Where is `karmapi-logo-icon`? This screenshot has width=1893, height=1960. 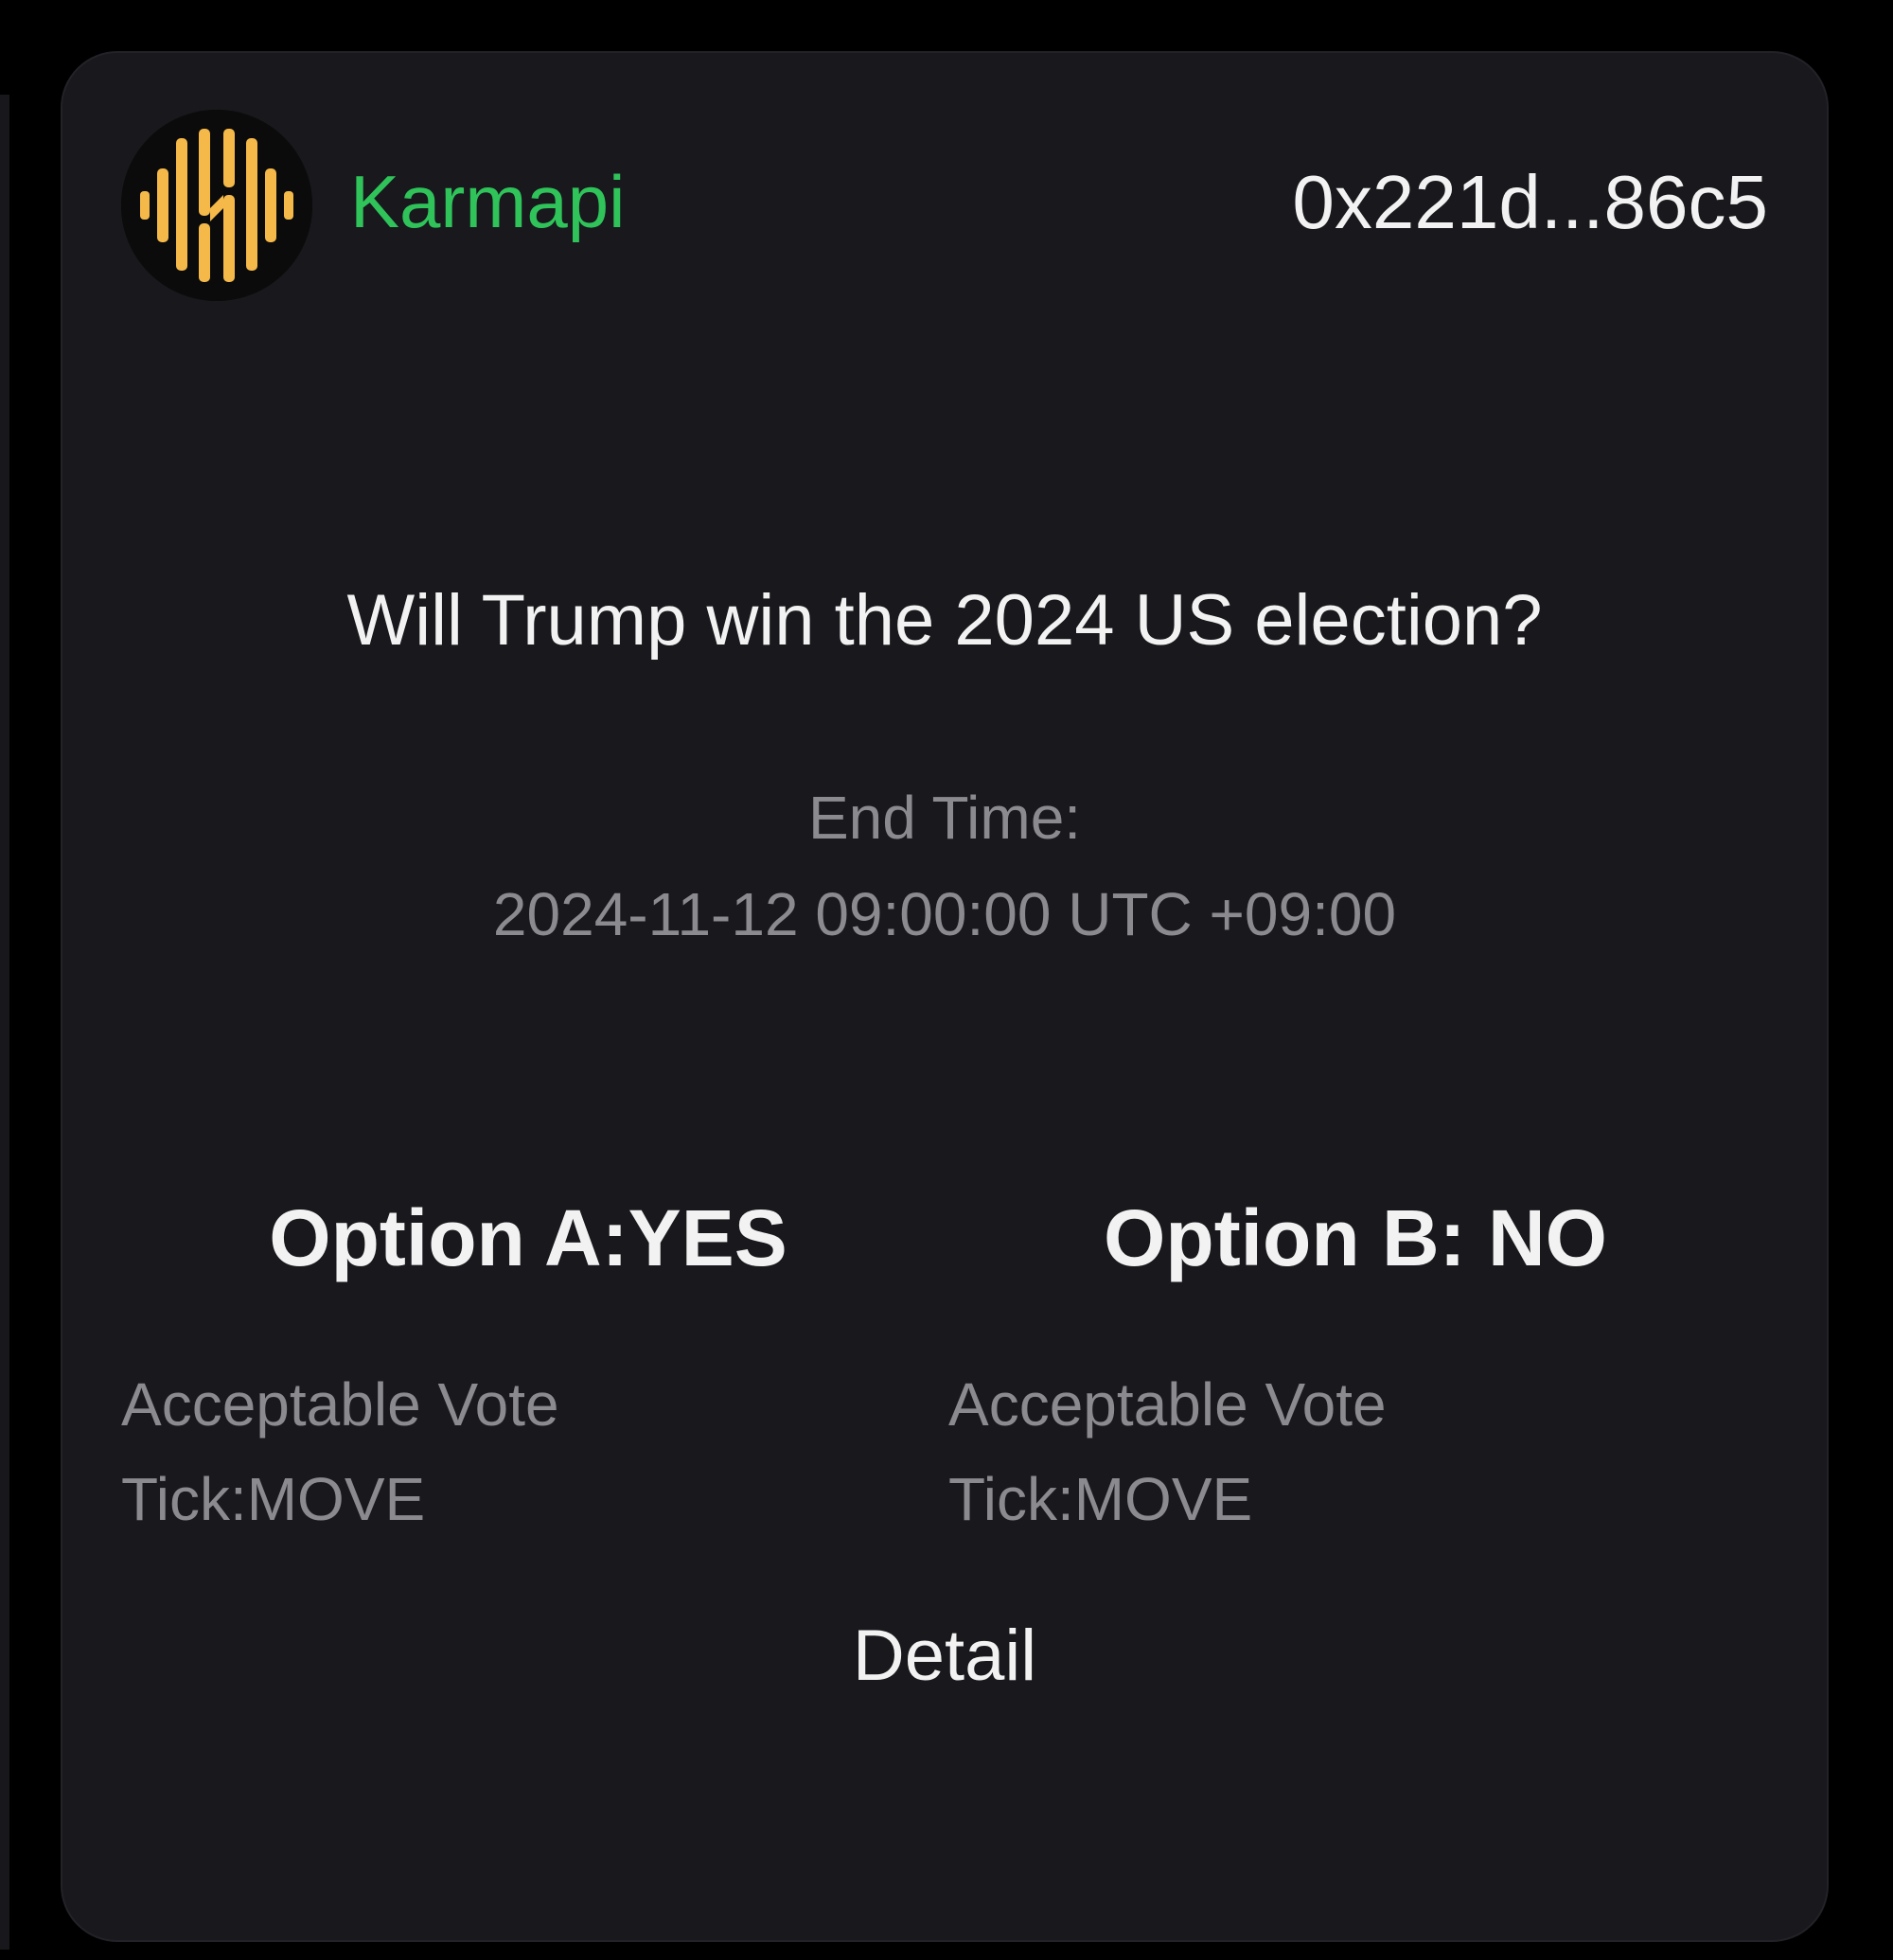 karmapi-logo-icon is located at coordinates (217, 205).